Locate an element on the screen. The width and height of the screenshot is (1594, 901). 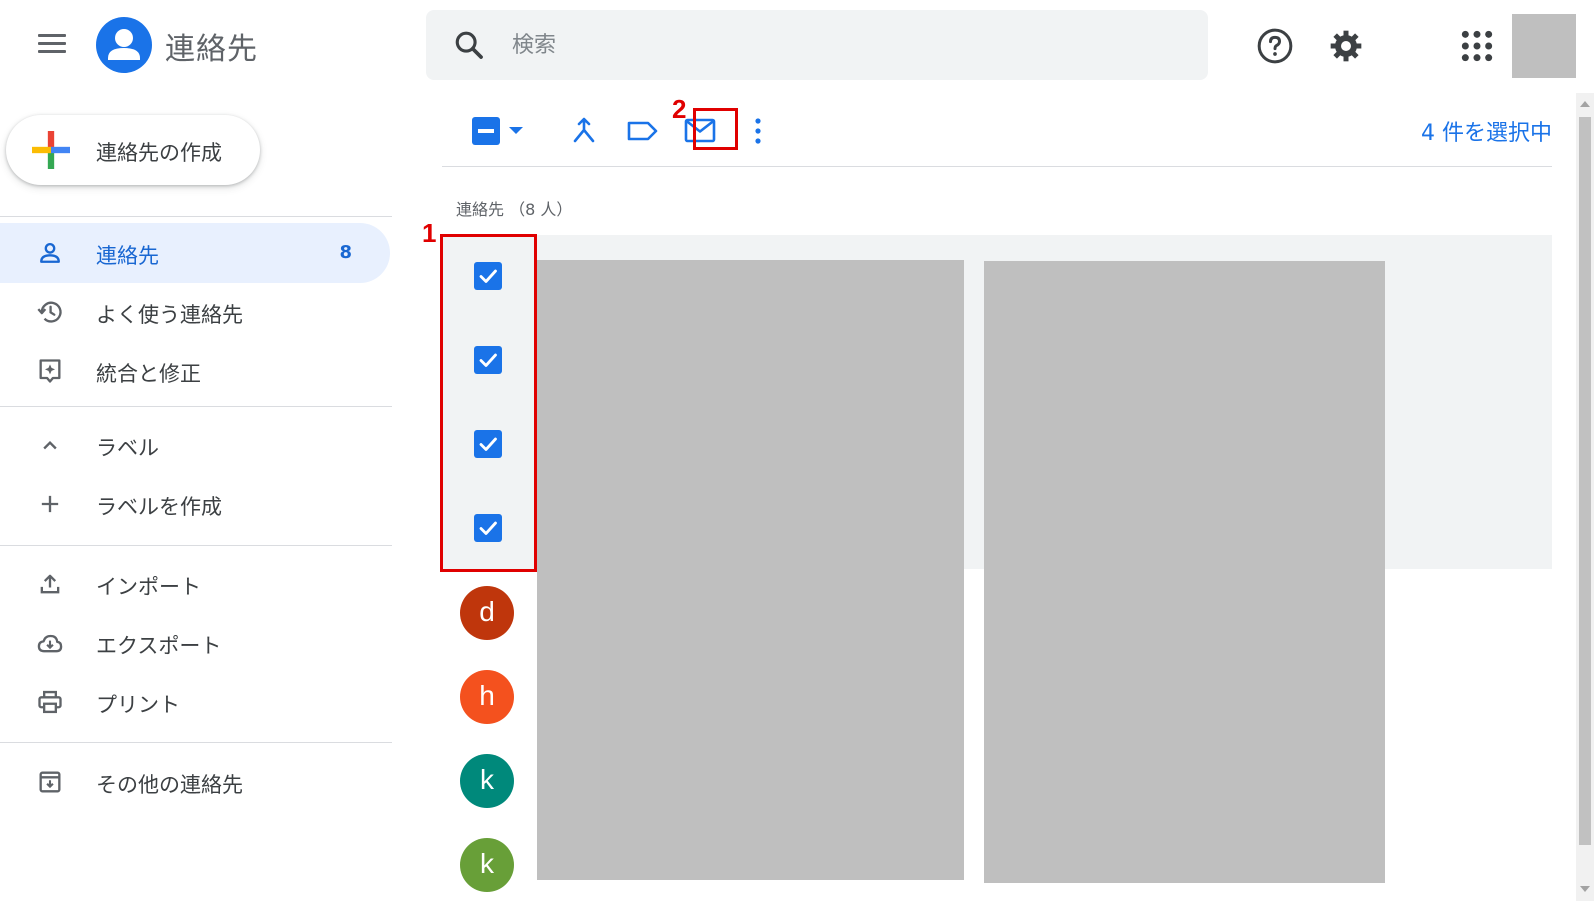
merge-icon is located at coordinates (584, 131).